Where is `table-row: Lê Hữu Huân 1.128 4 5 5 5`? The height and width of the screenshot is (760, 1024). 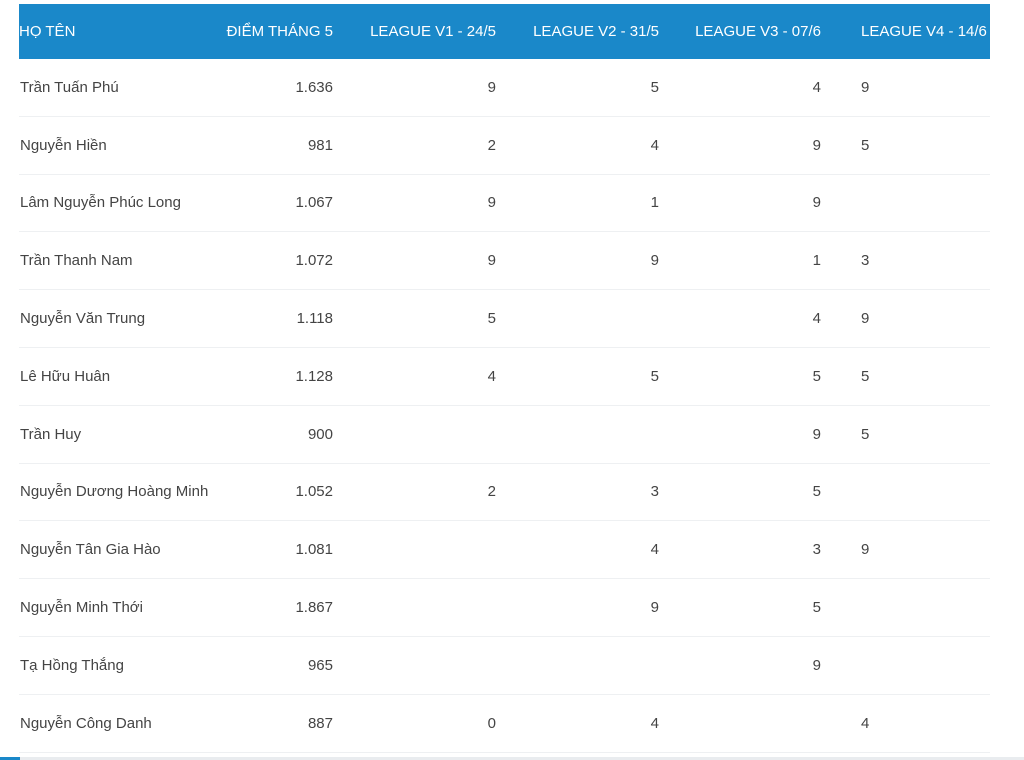
table-row: Lê Hữu Huân 1.128 4 5 5 5 is located at coordinates (504, 377).